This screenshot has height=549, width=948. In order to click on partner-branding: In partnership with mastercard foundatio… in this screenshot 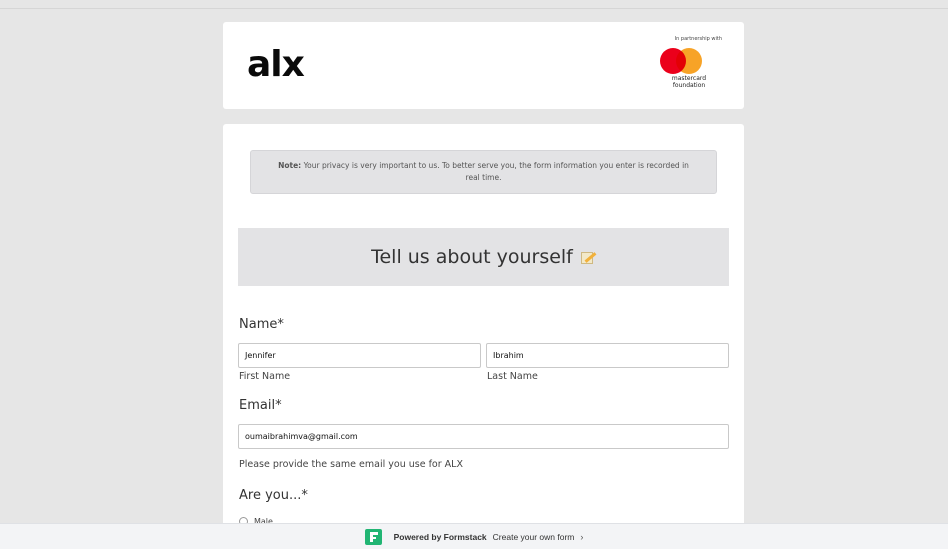, I will do `click(682, 62)`.